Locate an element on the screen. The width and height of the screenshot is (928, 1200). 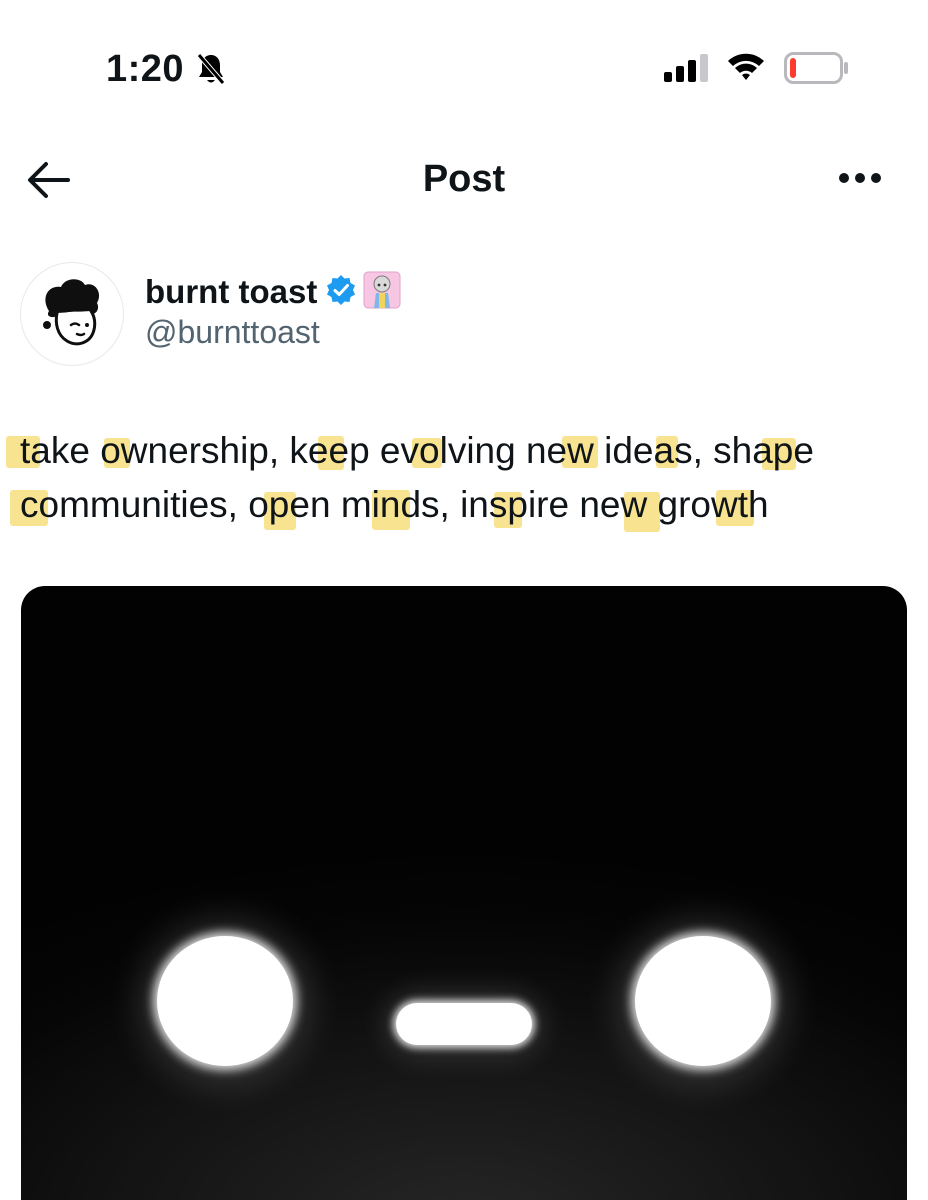
status-time: 1:20 is located at coordinates (145, 69).